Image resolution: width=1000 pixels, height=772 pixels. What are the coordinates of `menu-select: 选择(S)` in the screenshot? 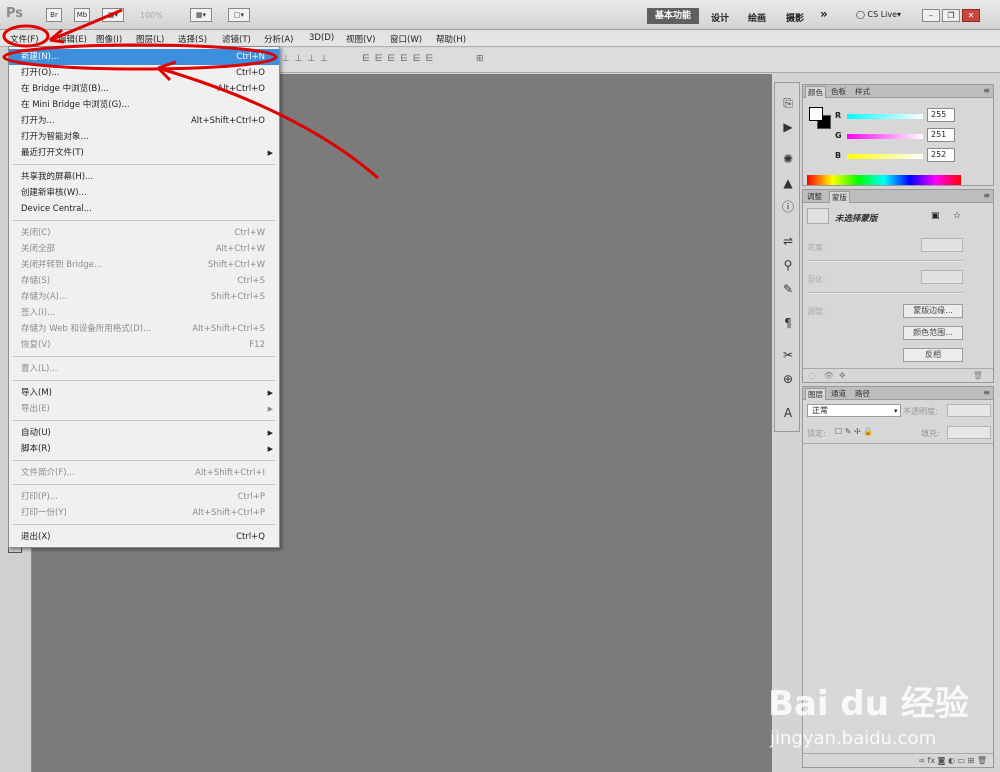 It's located at (192, 39).